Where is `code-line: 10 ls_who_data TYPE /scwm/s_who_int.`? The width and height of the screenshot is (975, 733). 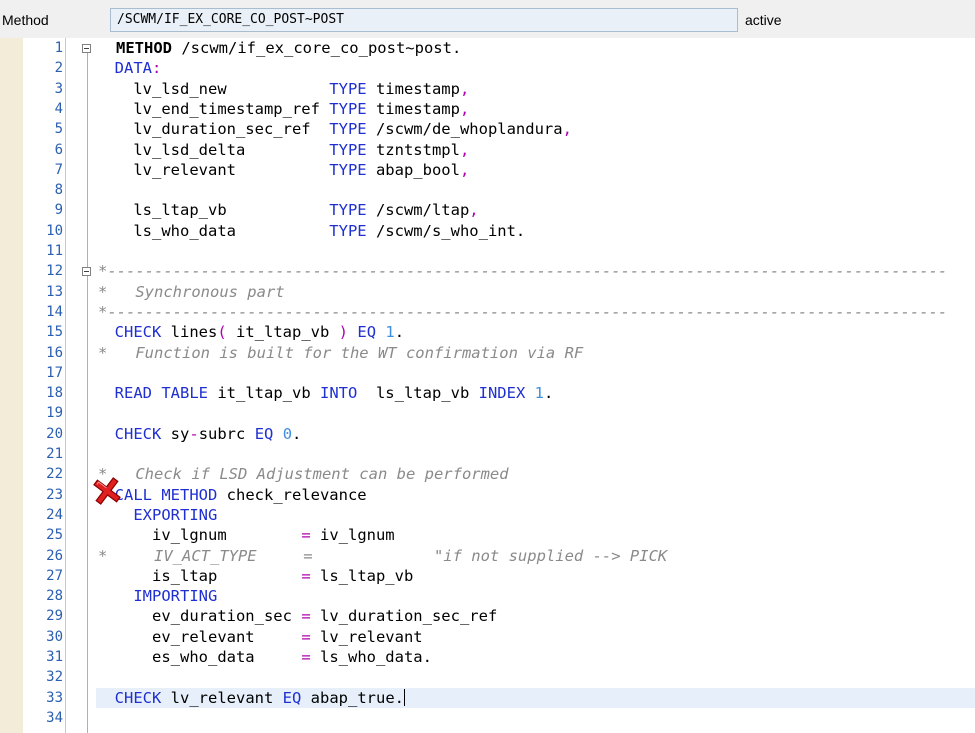 code-line: 10 ls_who_data TYPE /scwm/s_who_int. is located at coordinates (487, 231).